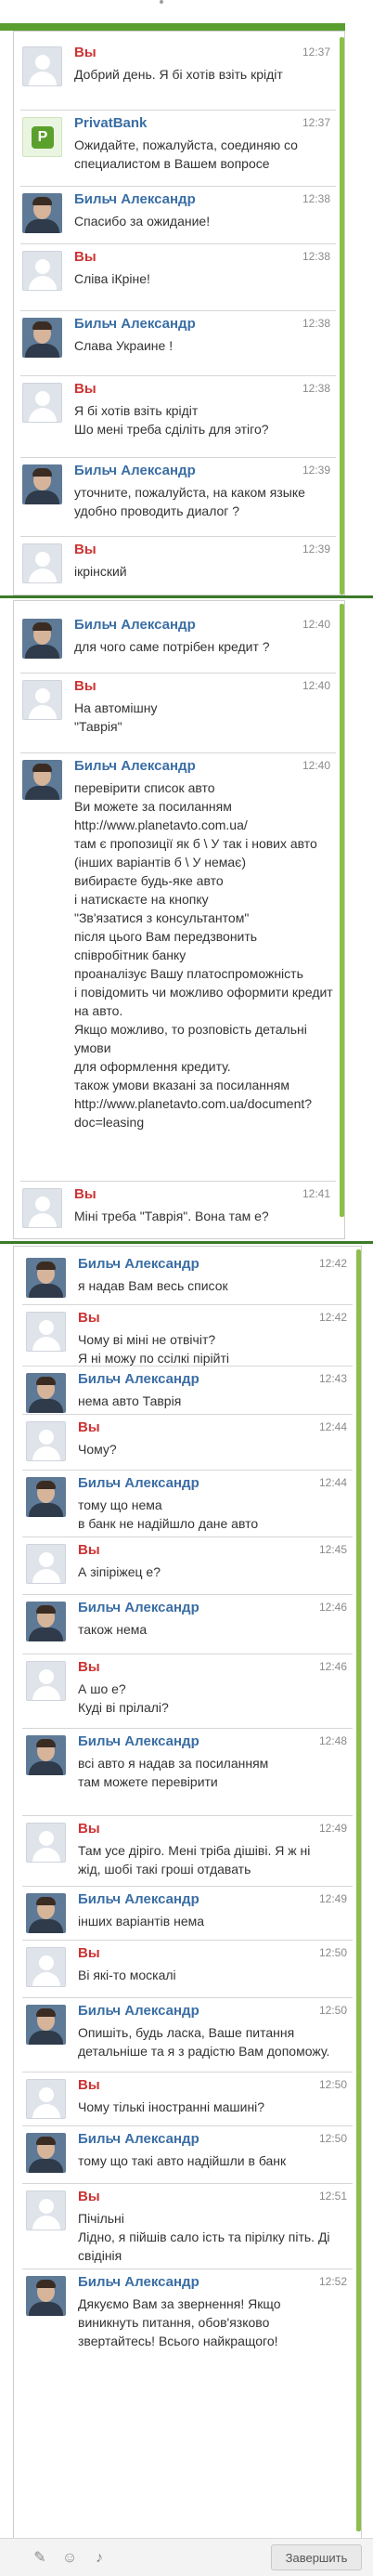 The height and width of the screenshot is (2576, 373). What do you see at coordinates (178, 706) in the screenshot?
I see `chat-message: Вы 12:40 На автомішну "Таврія"` at bounding box center [178, 706].